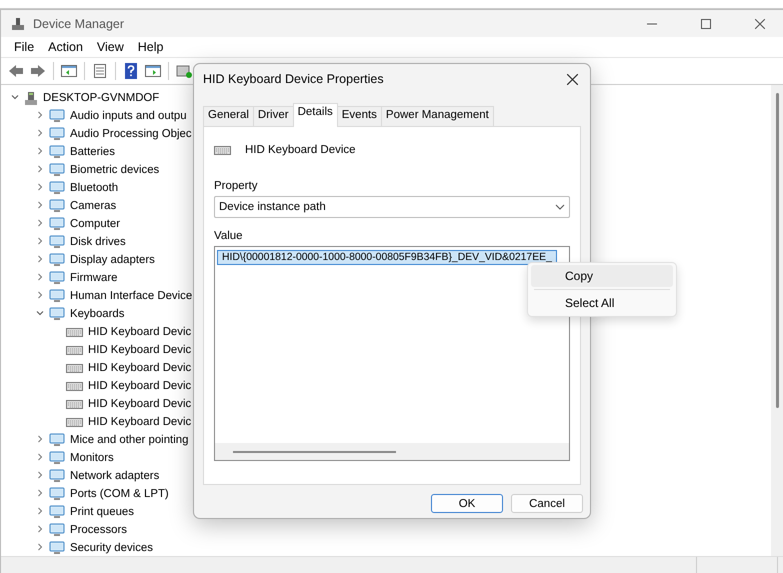 This screenshot has height=573, width=783. Describe the element at coordinates (236, 186) in the screenshot. I see `property-label: Property` at that location.